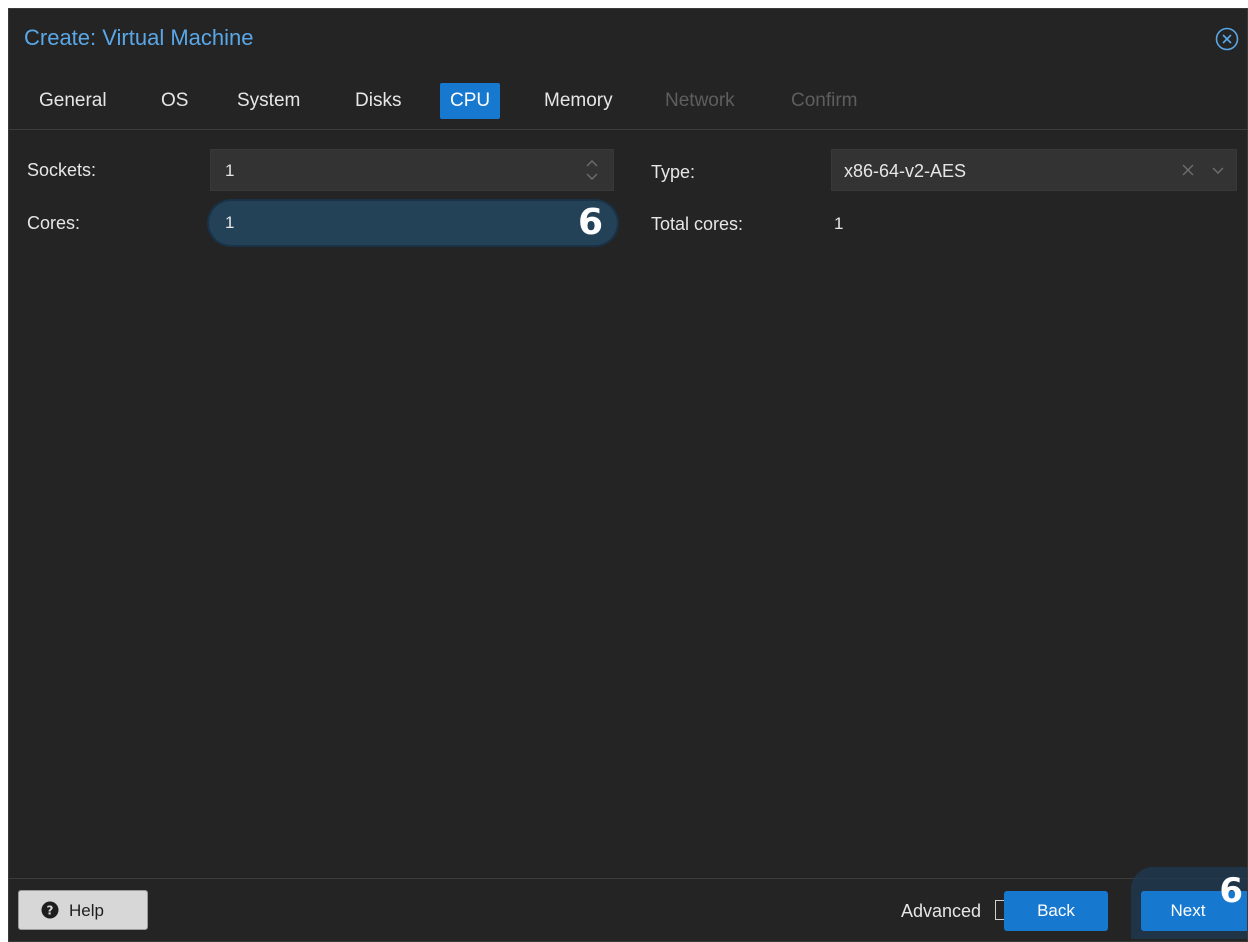 The height and width of the screenshot is (942, 1248). What do you see at coordinates (174, 101) in the screenshot?
I see `tab-os: OS` at bounding box center [174, 101].